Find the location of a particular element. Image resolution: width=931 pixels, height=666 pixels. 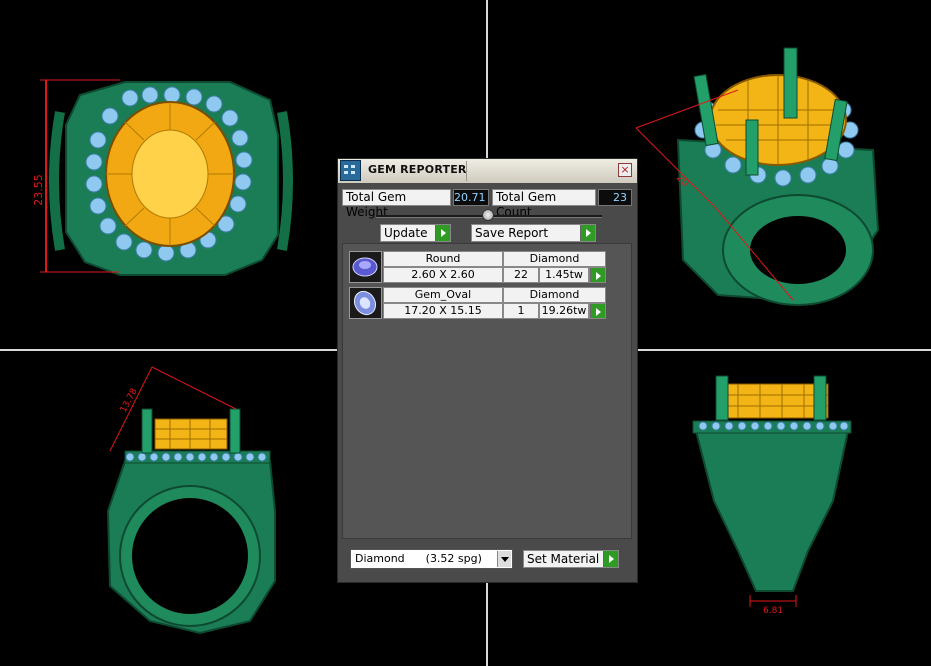

set-material-button-label: Set Material is located at coordinates (563, 559).